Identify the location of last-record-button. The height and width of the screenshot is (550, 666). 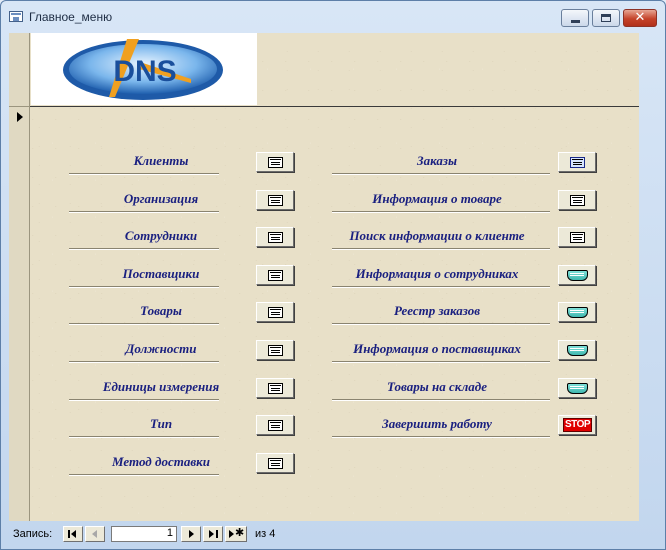
(213, 534).